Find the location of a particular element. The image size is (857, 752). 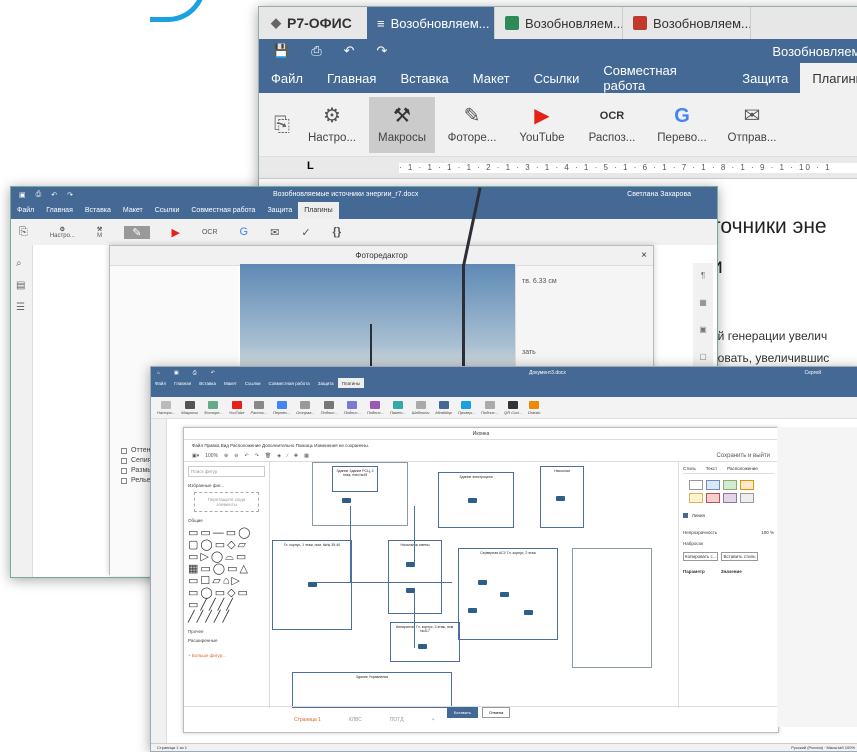

close-icon: × is located at coordinates (644, 255).